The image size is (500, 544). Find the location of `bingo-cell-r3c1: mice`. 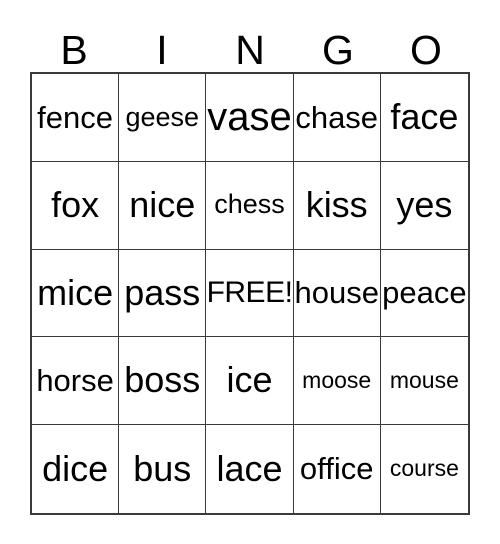

bingo-cell-r3c1: mice is located at coordinates (76, 293).